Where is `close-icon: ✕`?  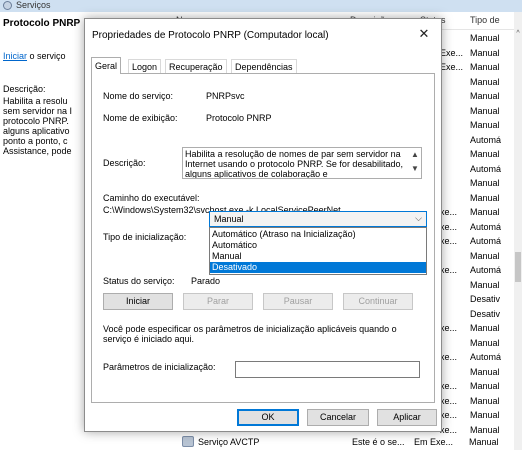 close-icon: ✕ is located at coordinates (424, 34).